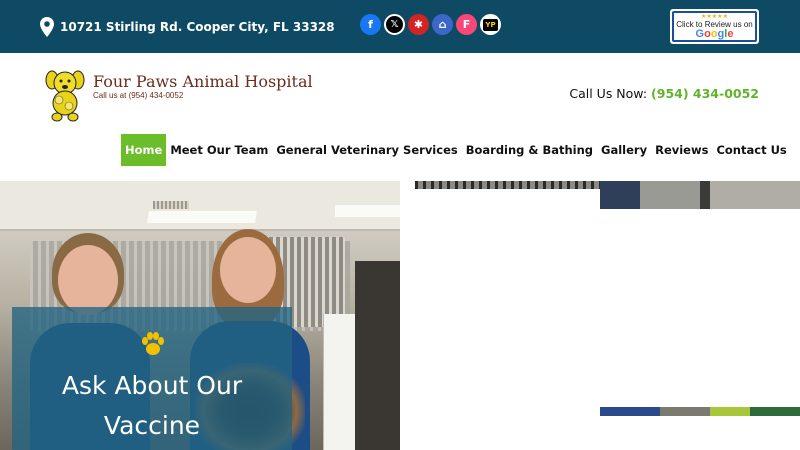 This screenshot has height=450, width=800. I want to click on nav-item-reviews: Reviews, so click(681, 150).